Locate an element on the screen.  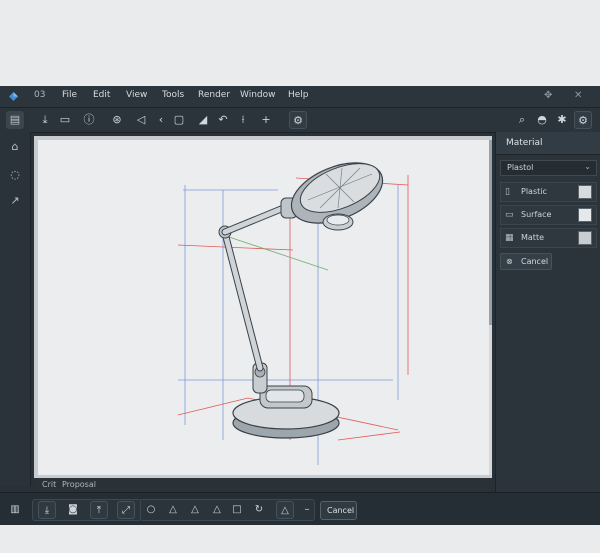
axis-icon: ⟊ is located at coordinates (243, 120).